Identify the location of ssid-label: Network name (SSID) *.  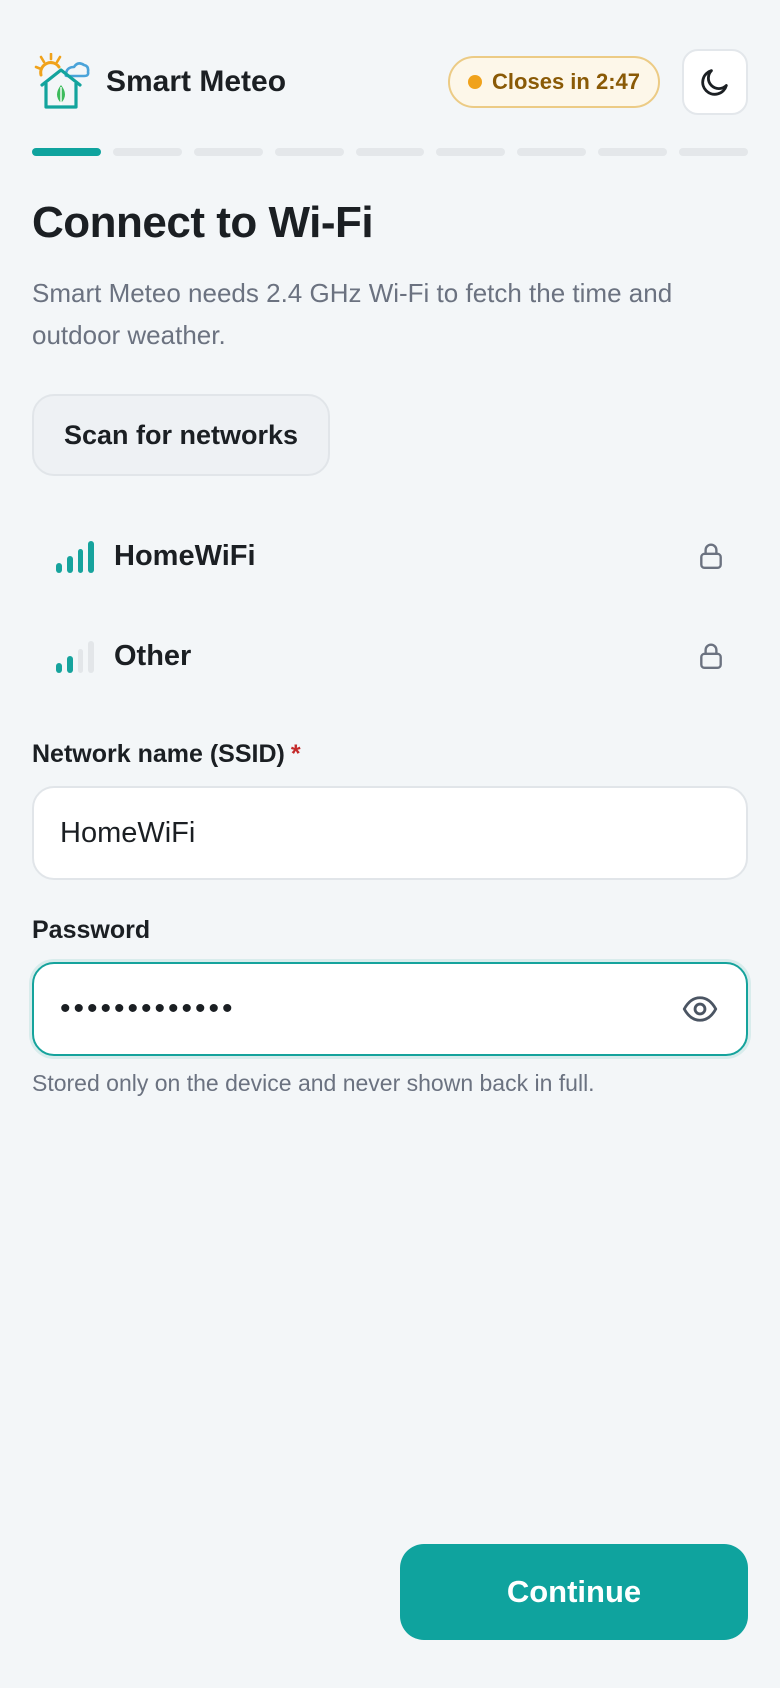
(166, 754).